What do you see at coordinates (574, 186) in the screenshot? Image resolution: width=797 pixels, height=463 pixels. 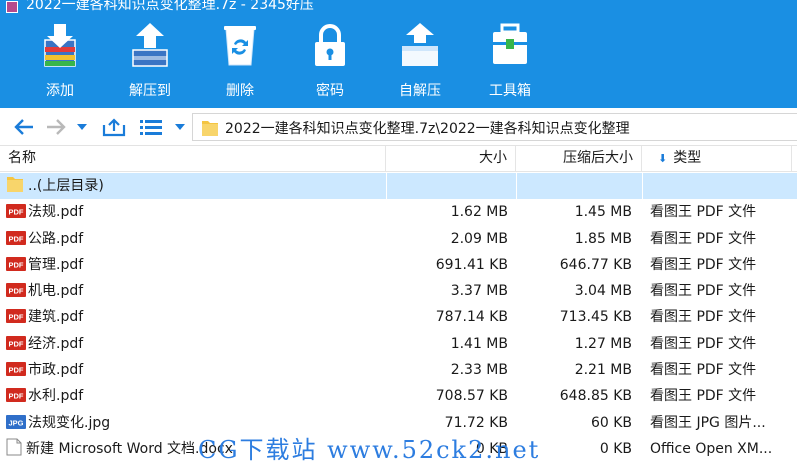 I see `file-compressed-size` at bounding box center [574, 186].